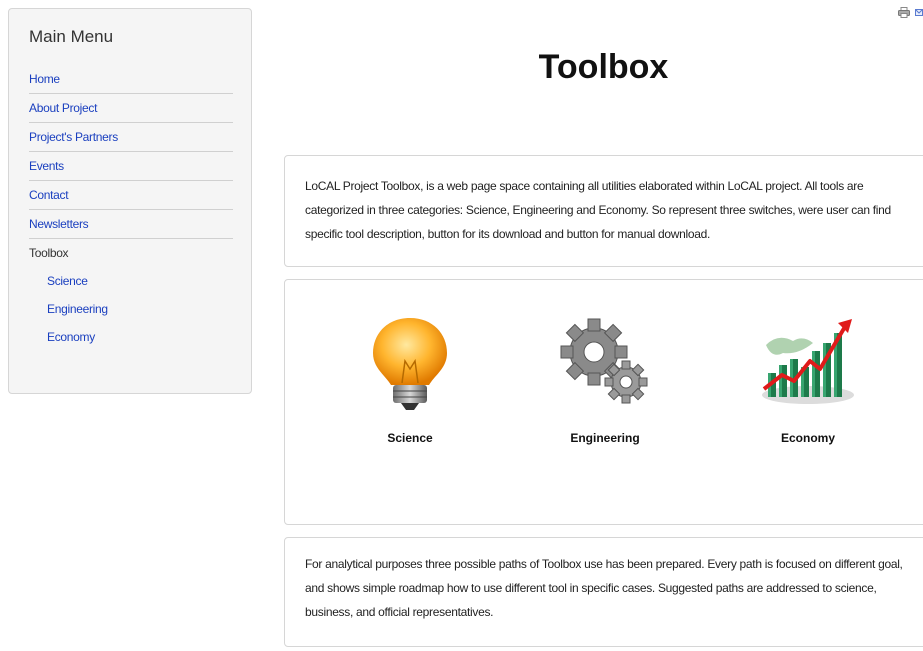 Image resolution: width=923 pixels, height=651 pixels. What do you see at coordinates (59, 224) in the screenshot?
I see `menu-link-newsletters: Newsletters` at bounding box center [59, 224].